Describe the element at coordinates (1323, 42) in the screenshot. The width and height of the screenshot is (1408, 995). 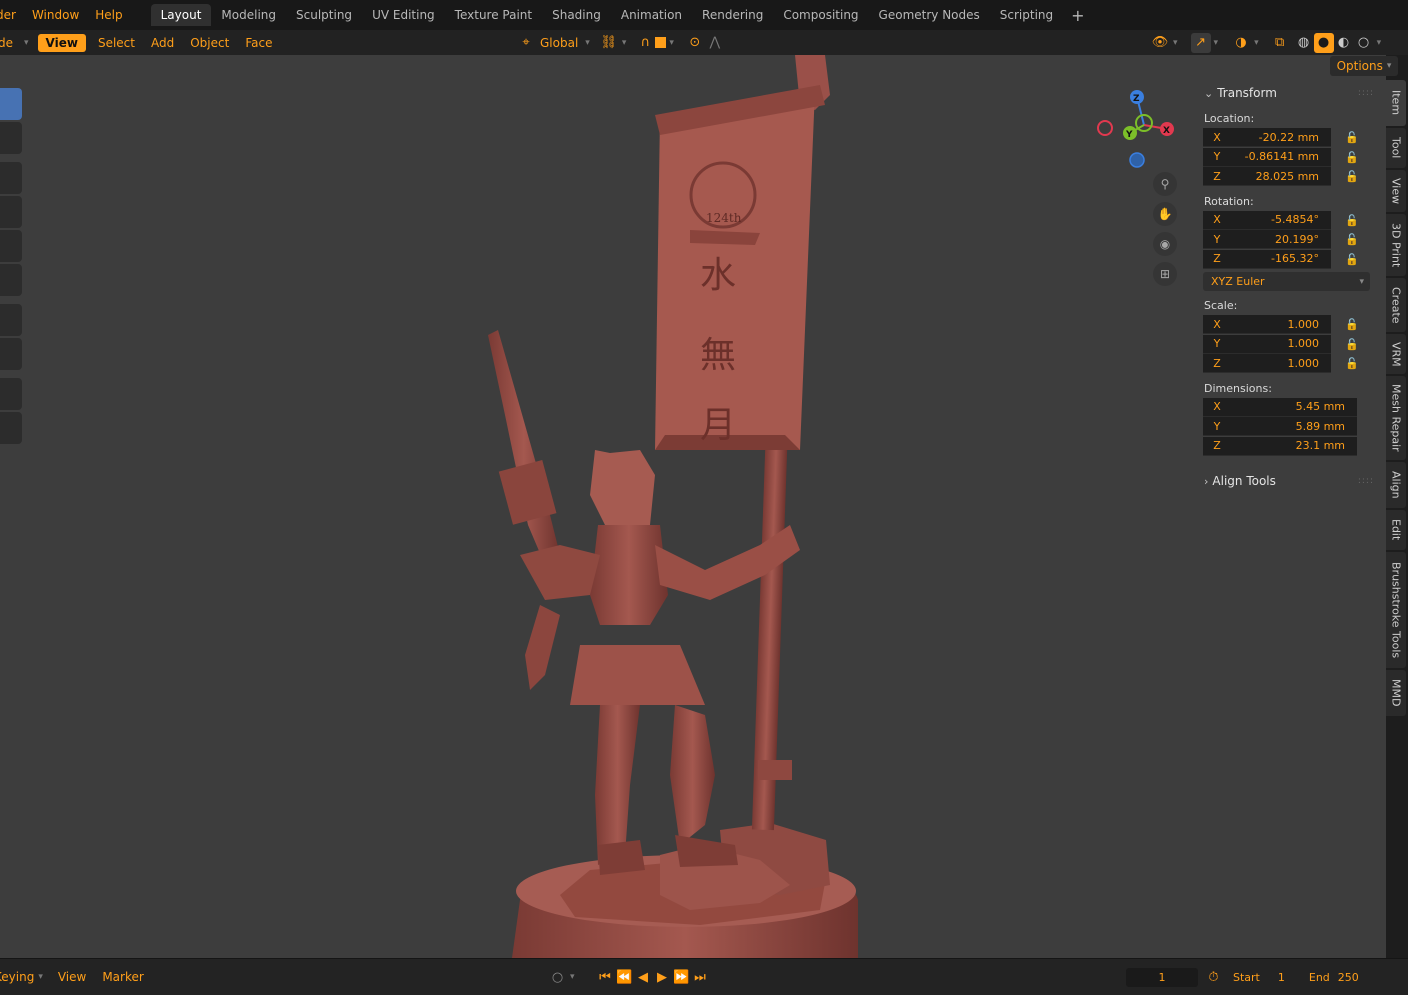
I see `solid-shading-icon: ●` at that location.